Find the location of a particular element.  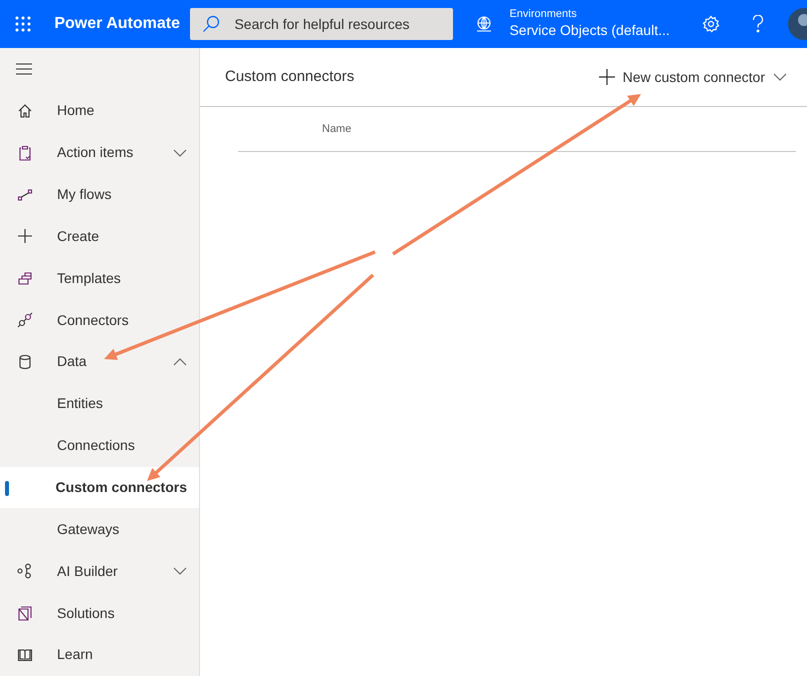

nav-label: Data is located at coordinates (72, 362).